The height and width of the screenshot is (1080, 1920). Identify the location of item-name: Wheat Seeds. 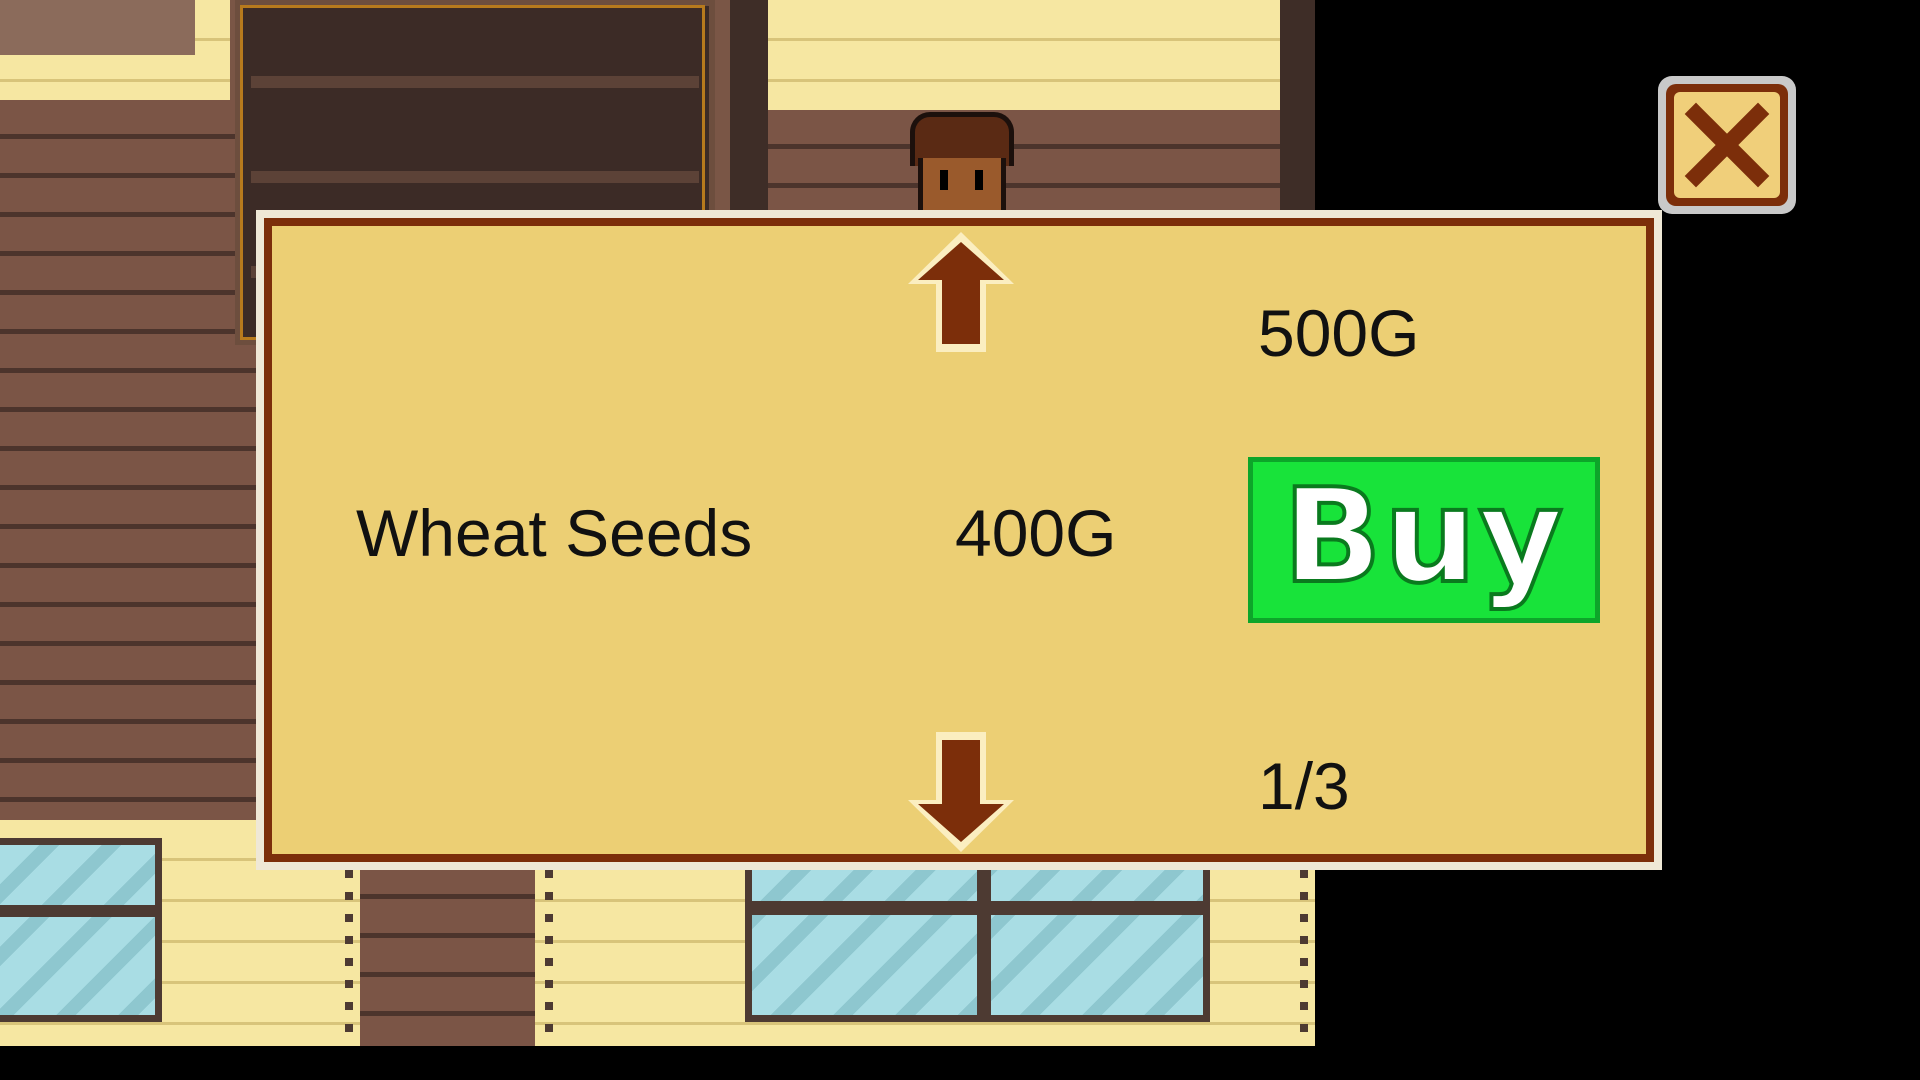
(554, 533).